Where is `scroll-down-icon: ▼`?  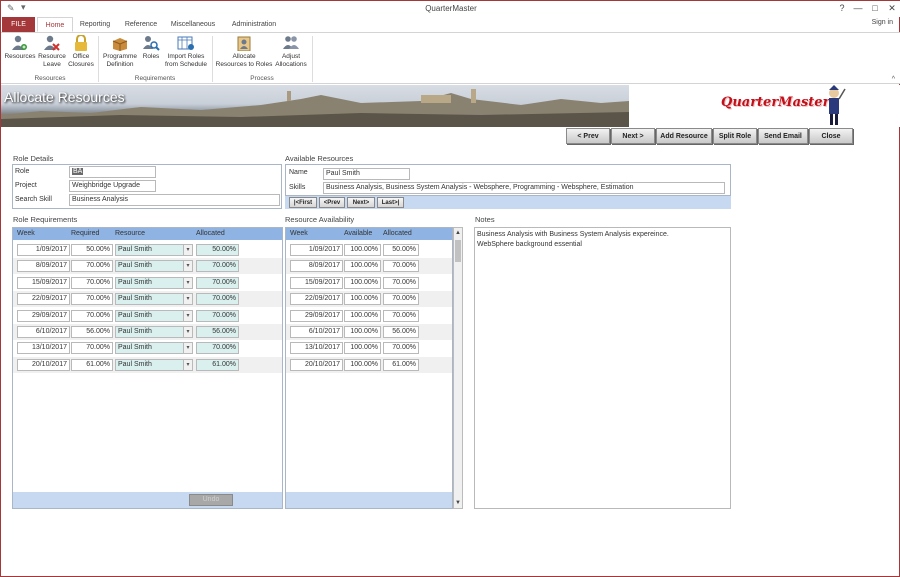
scroll-down-icon: ▼ is located at coordinates (458, 503).